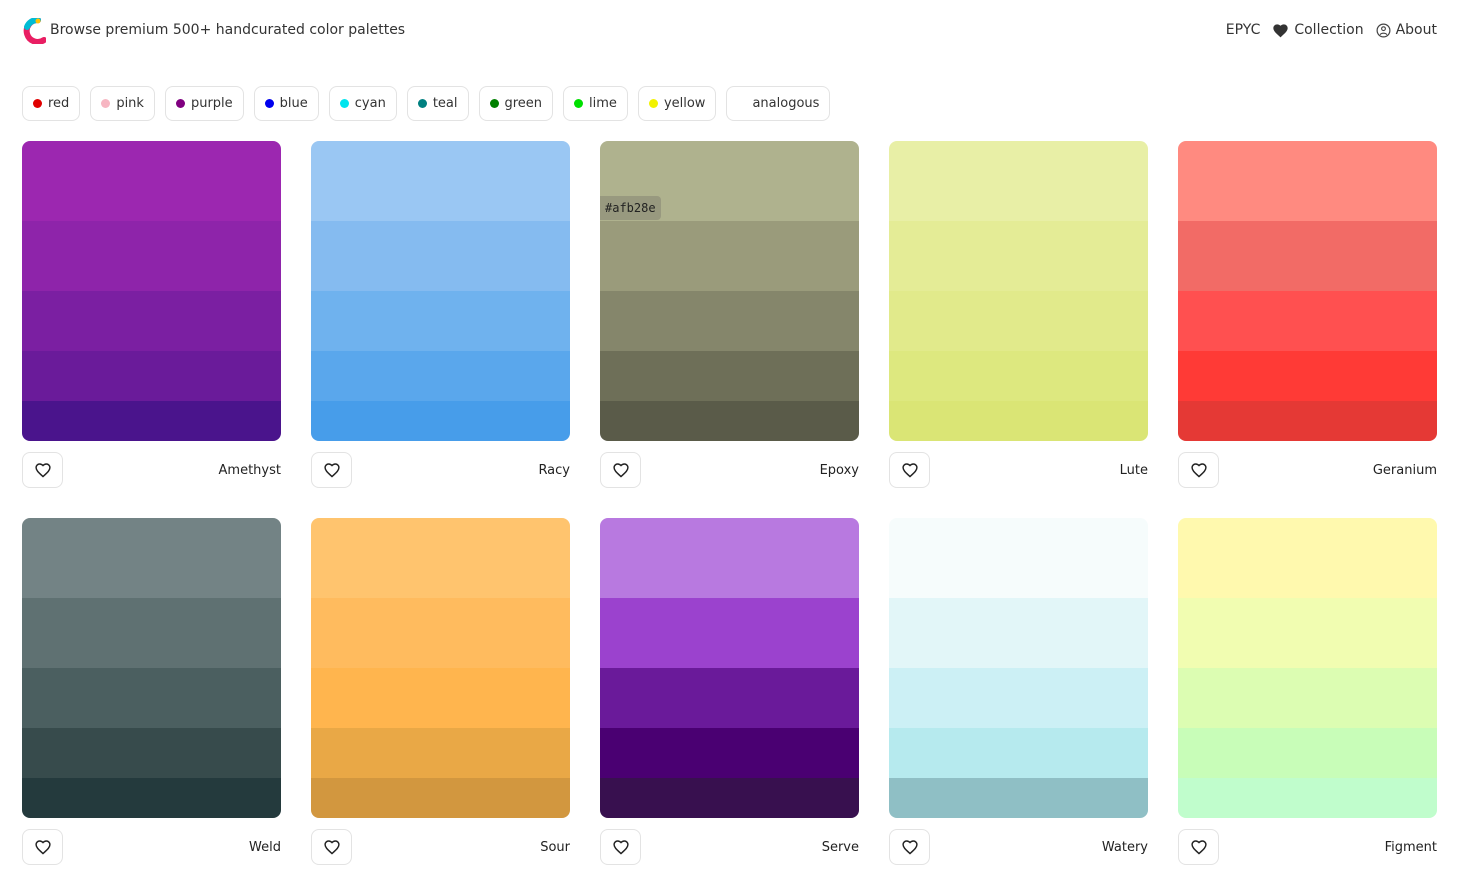  What do you see at coordinates (778, 103) in the screenshot?
I see `filter-chip-analogous: analogous` at bounding box center [778, 103].